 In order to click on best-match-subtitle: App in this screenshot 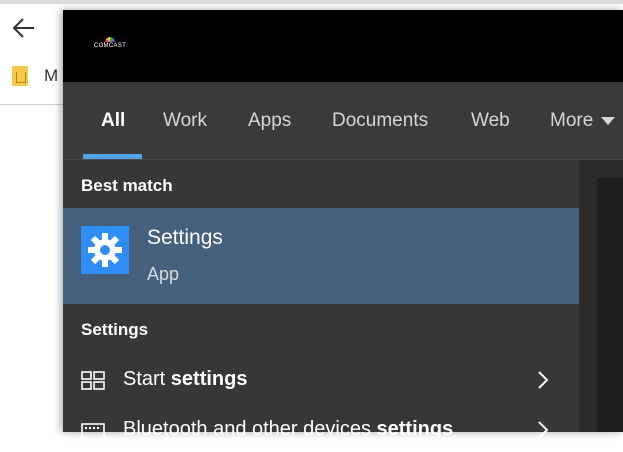, I will do `click(163, 274)`.